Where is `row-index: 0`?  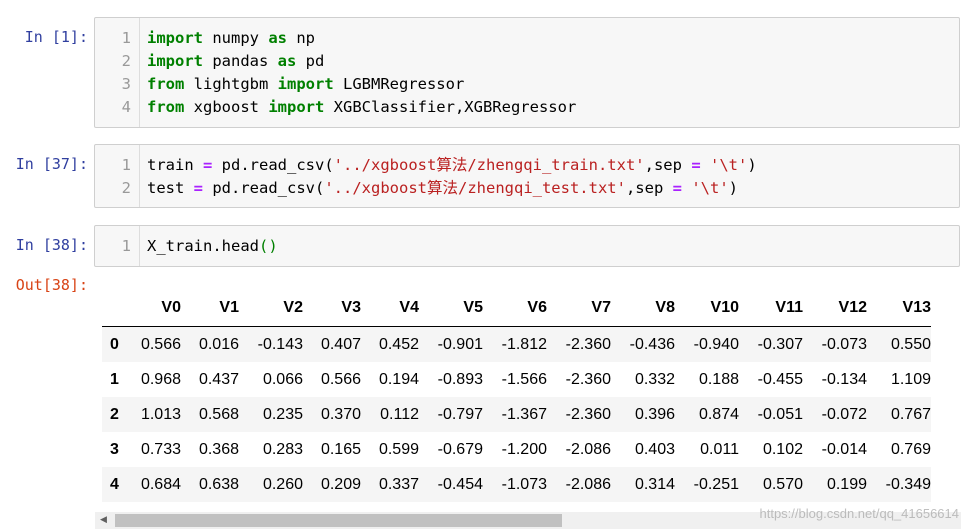 row-index: 0 is located at coordinates (114, 344).